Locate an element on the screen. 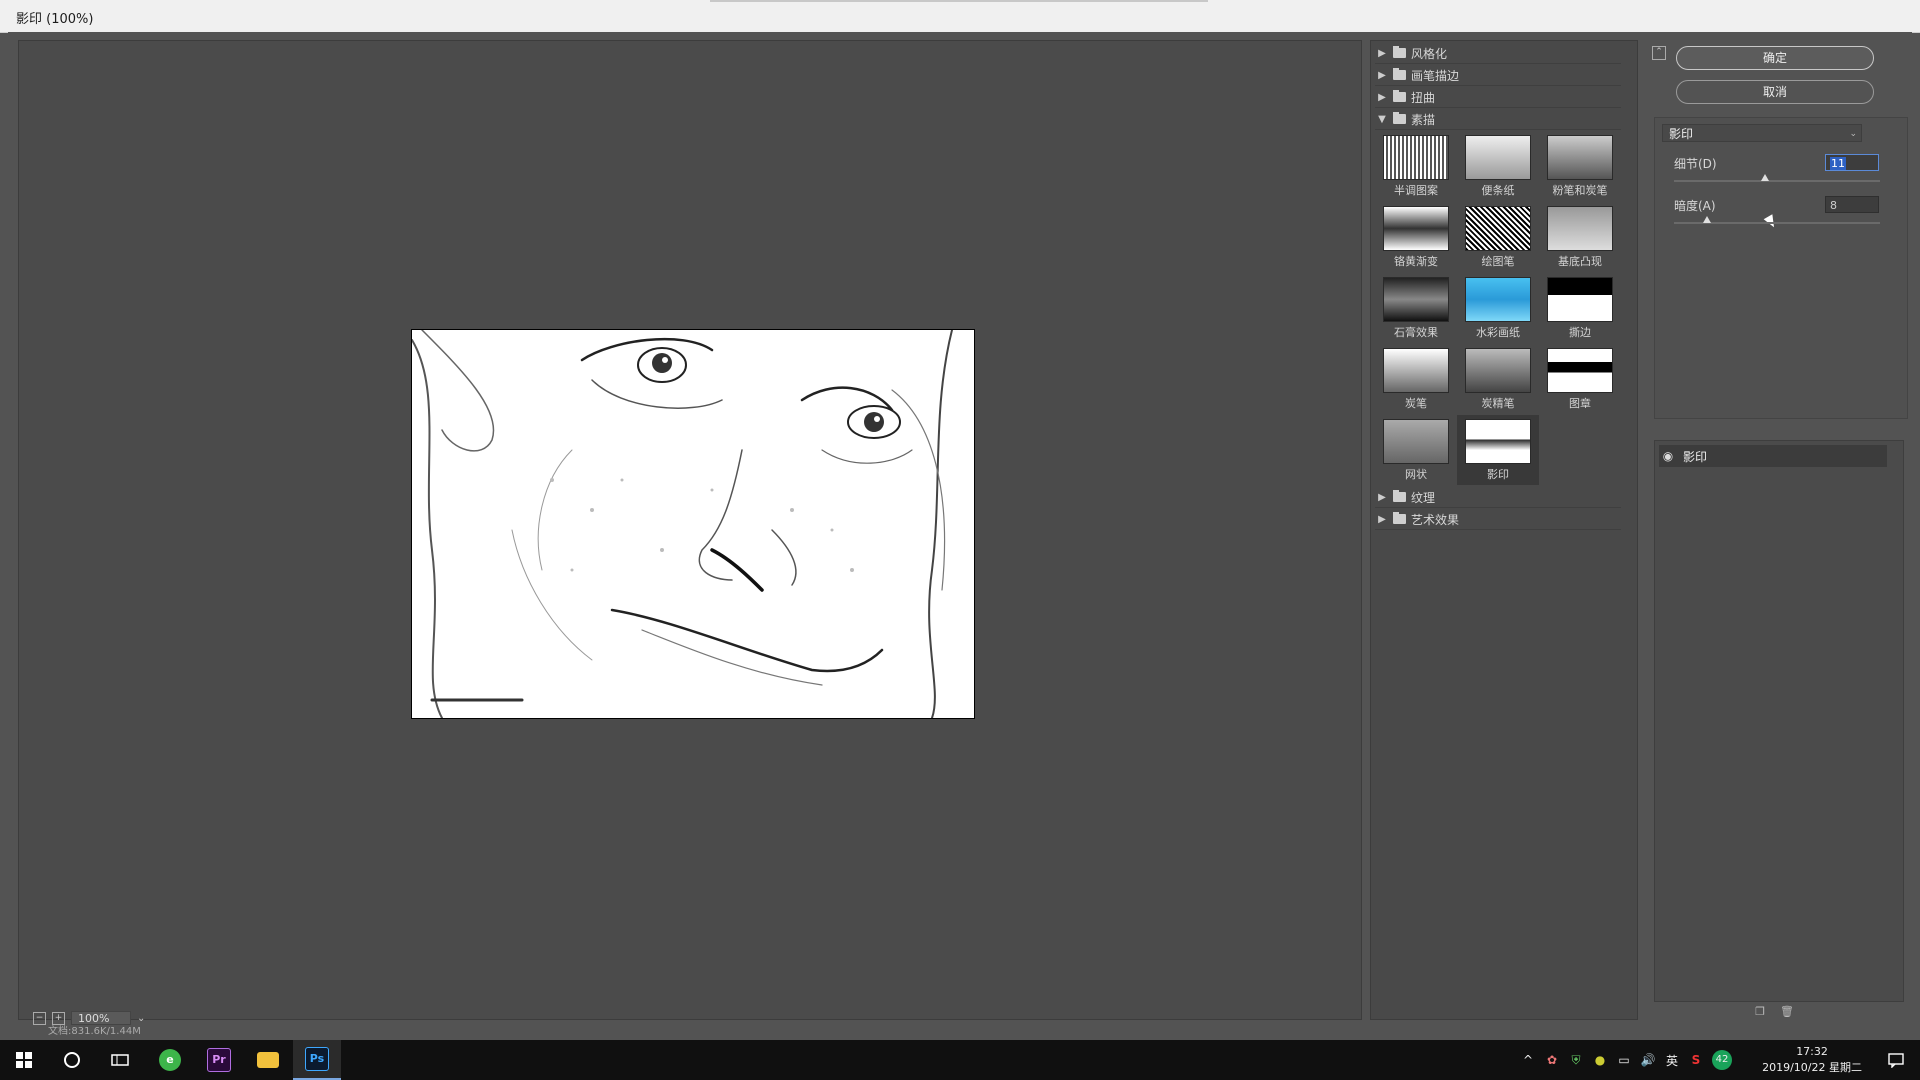  category-label: 扭曲 is located at coordinates (1423, 97).